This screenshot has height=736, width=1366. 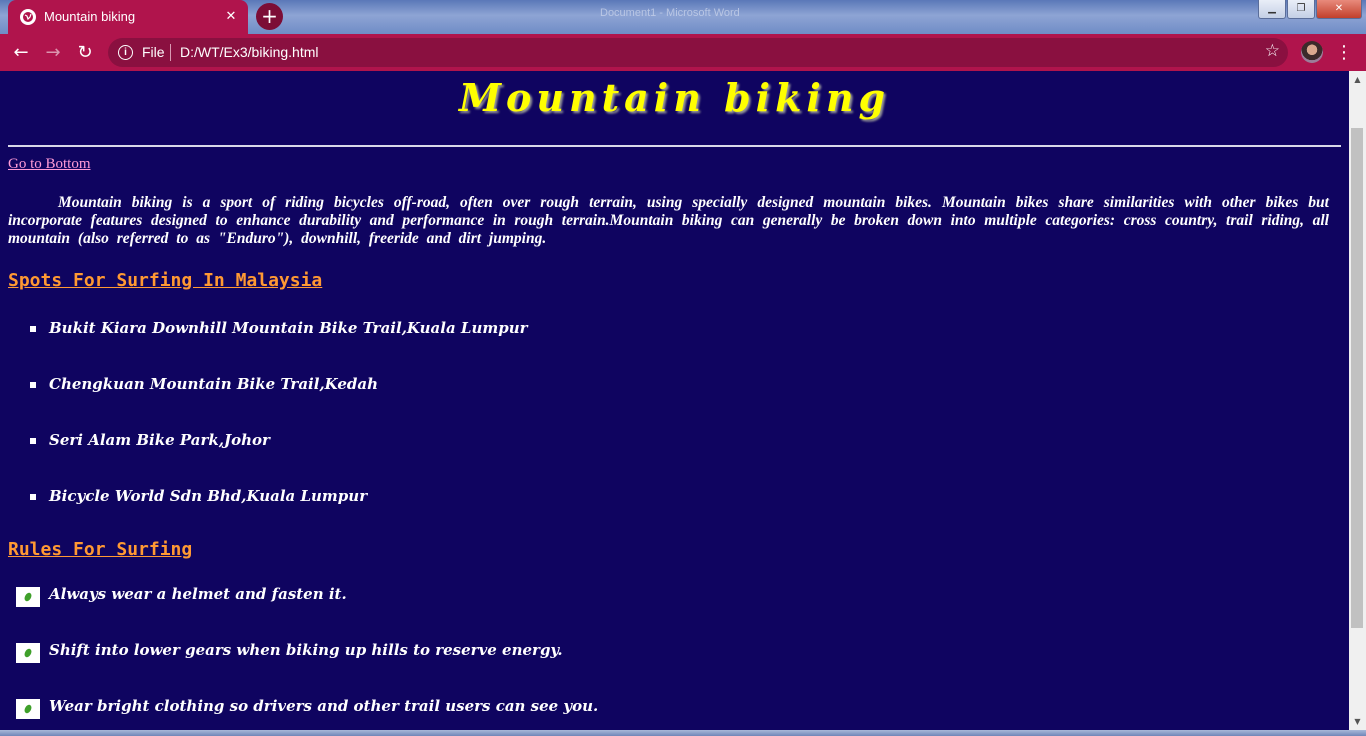 What do you see at coordinates (90, 16) in the screenshot?
I see `tab-title: Mountain biking` at bounding box center [90, 16].